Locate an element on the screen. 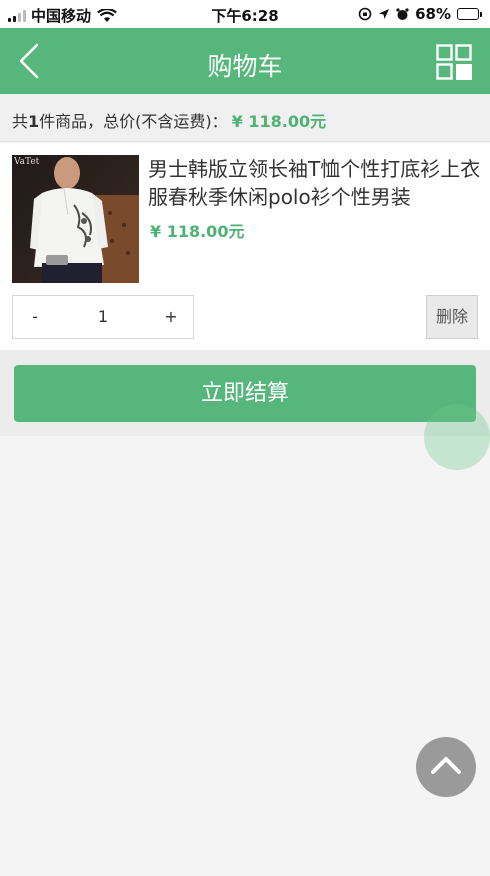 The height and width of the screenshot is (876, 490). alarm-icon is located at coordinates (402, 13).